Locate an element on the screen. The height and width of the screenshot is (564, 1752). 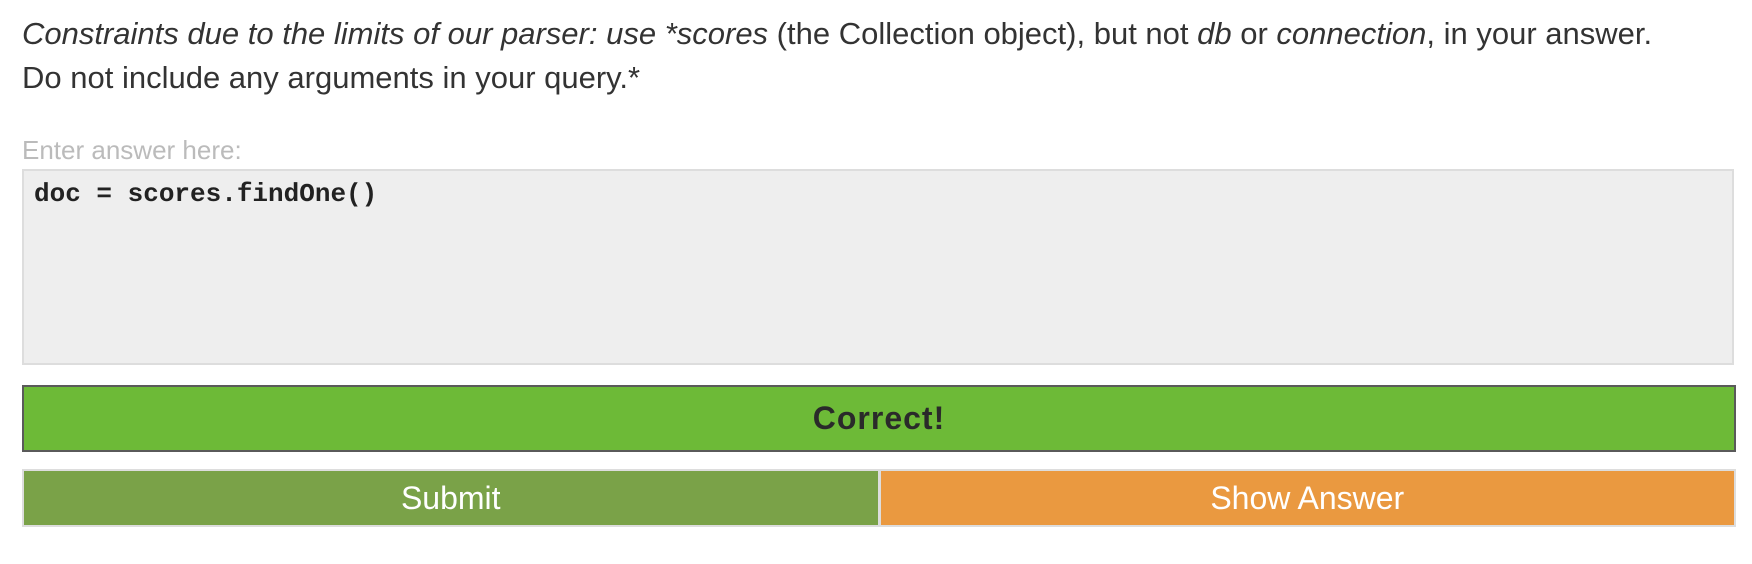
answer-label: Enter answer here: is located at coordinates (132, 150).